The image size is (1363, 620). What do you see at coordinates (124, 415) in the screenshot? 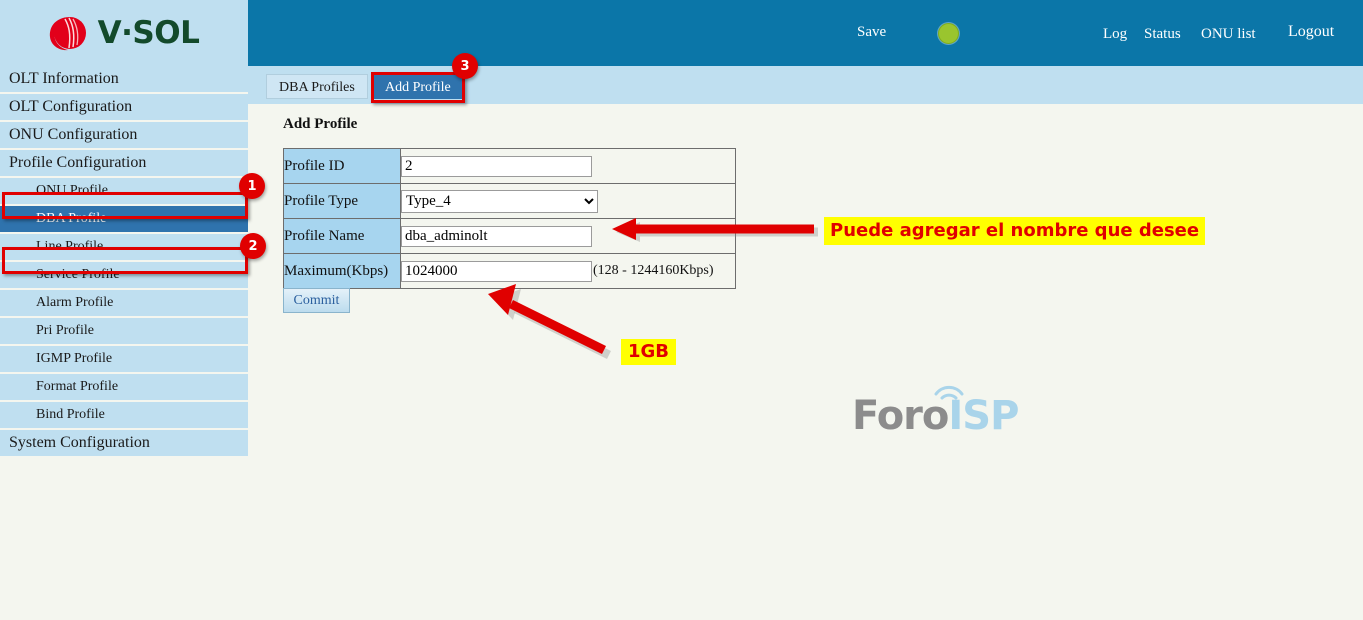
I see `sidebar-item-bind-profile: Bind Profile` at bounding box center [124, 415].